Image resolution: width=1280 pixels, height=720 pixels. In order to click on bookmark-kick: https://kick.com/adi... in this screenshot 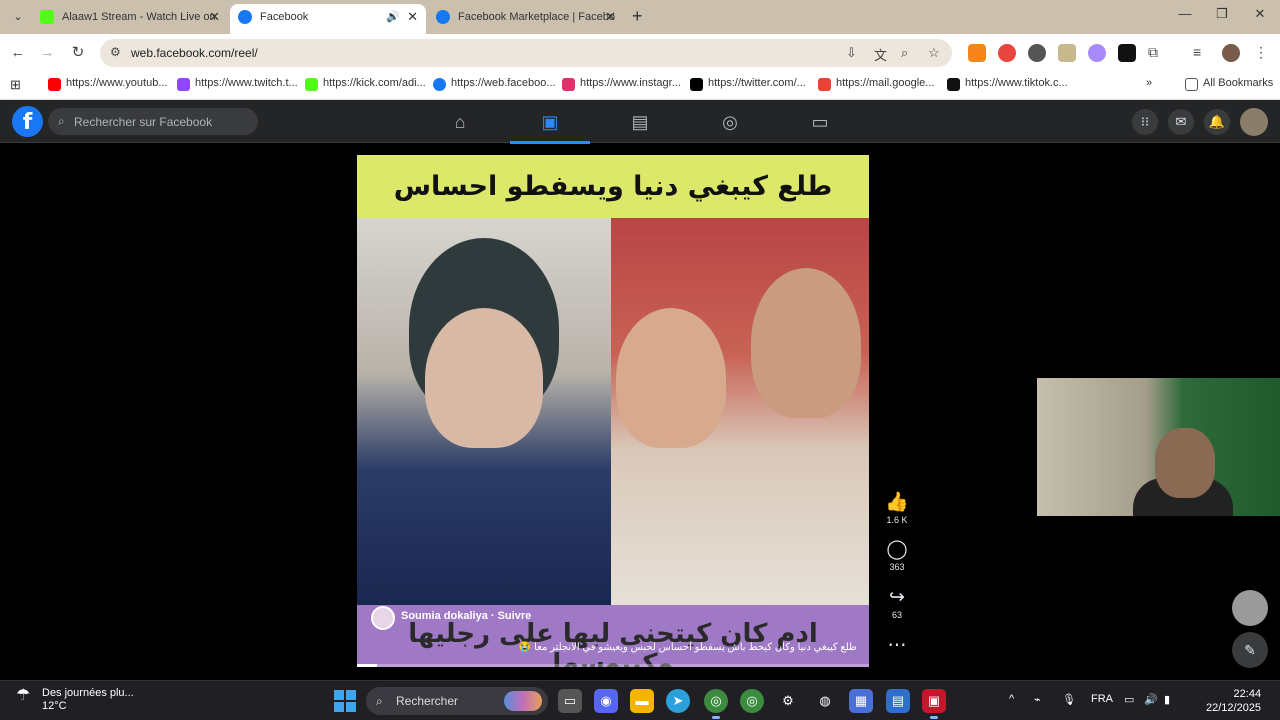, I will do `click(365, 84)`.